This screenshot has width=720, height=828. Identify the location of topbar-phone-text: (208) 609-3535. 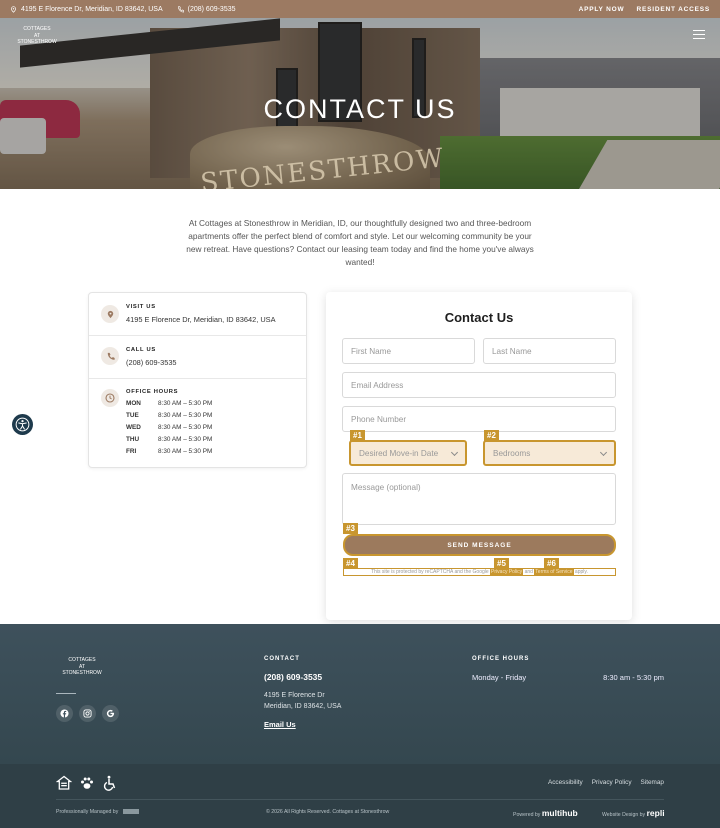
(211, 9).